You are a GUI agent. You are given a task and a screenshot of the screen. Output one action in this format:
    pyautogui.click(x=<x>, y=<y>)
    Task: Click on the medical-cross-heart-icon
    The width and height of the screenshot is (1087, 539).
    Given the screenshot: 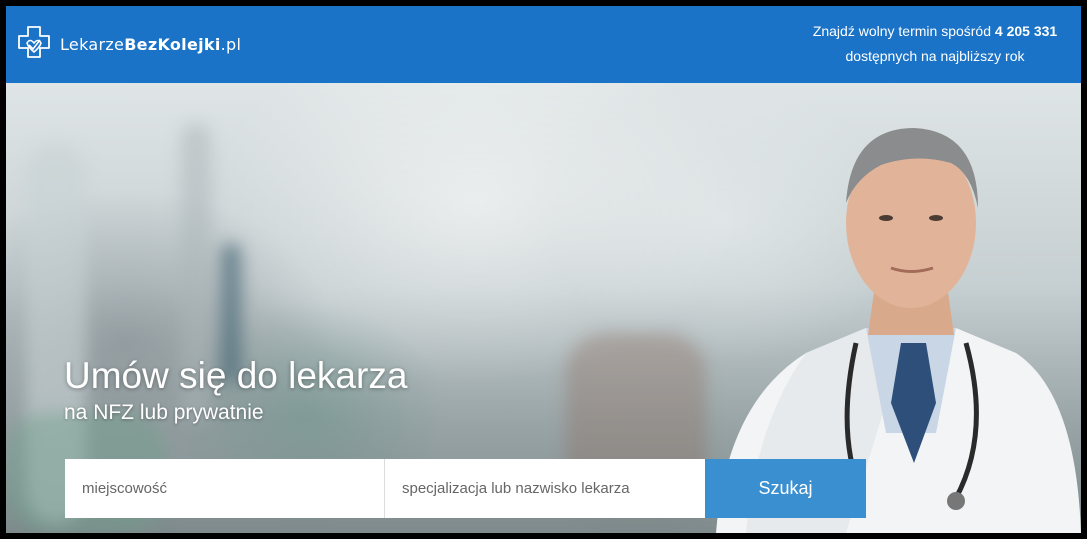 What is the action you would take?
    pyautogui.click(x=34, y=42)
    